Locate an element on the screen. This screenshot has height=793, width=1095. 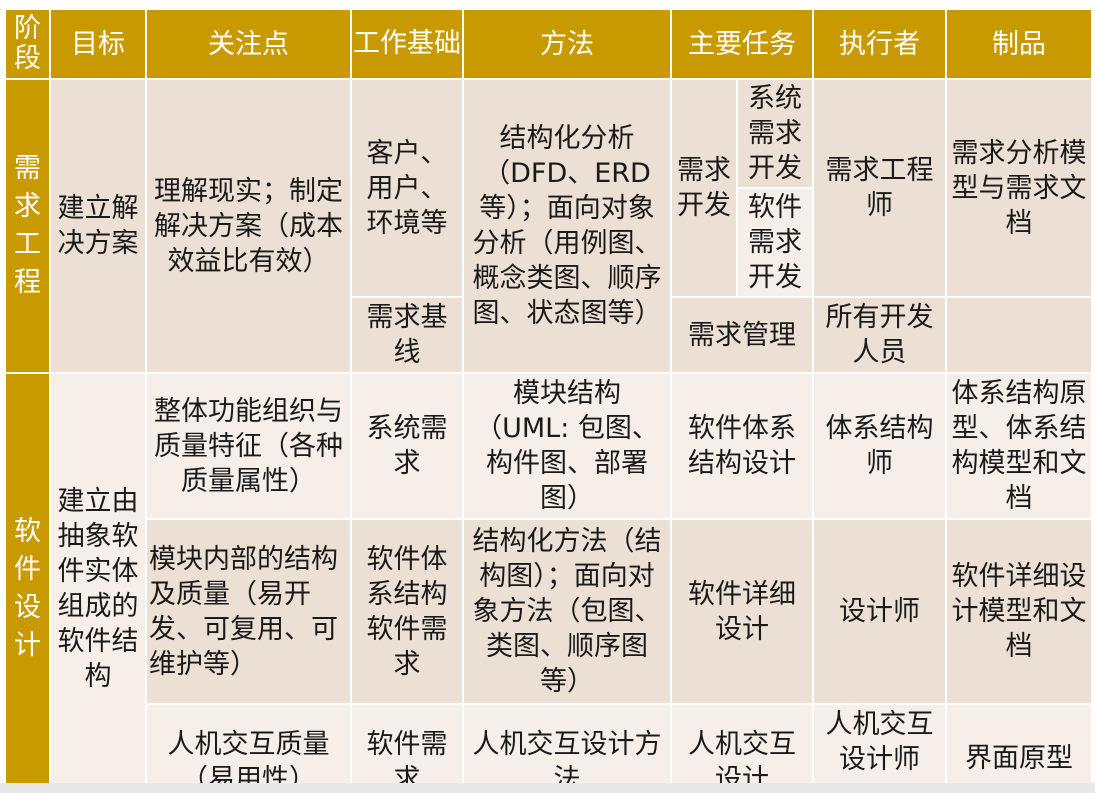
artifact-cell: 界面原型 is located at coordinates (1019, 748).